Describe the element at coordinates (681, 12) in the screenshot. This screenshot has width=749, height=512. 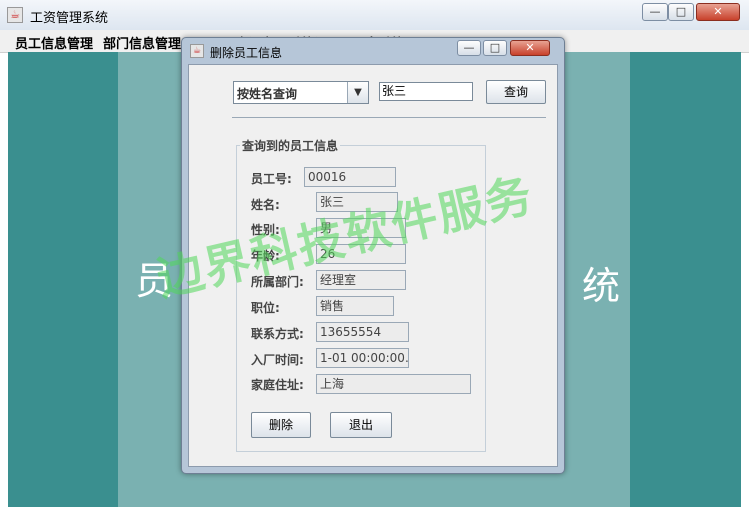
I see `main-maximize-button: □` at that location.